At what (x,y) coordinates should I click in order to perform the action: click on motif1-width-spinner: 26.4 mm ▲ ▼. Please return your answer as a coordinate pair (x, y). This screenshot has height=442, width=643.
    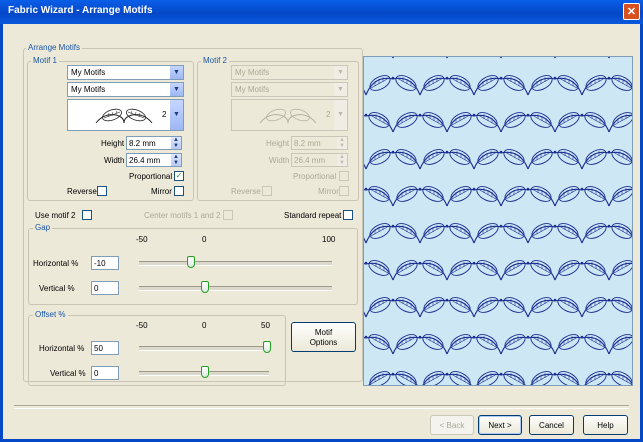
    Looking at the image, I should click on (154, 160).